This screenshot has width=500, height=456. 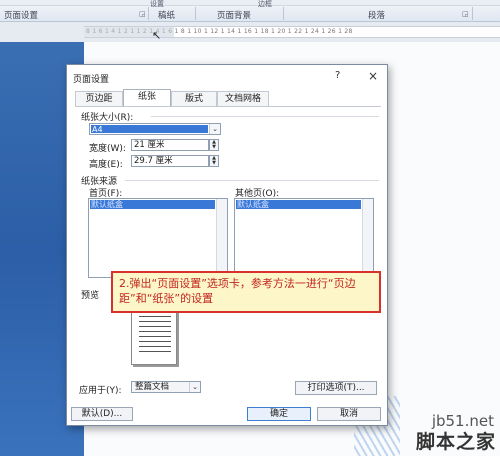 I want to click on other-pages-list: 默认纸盒, so click(x=304, y=238).